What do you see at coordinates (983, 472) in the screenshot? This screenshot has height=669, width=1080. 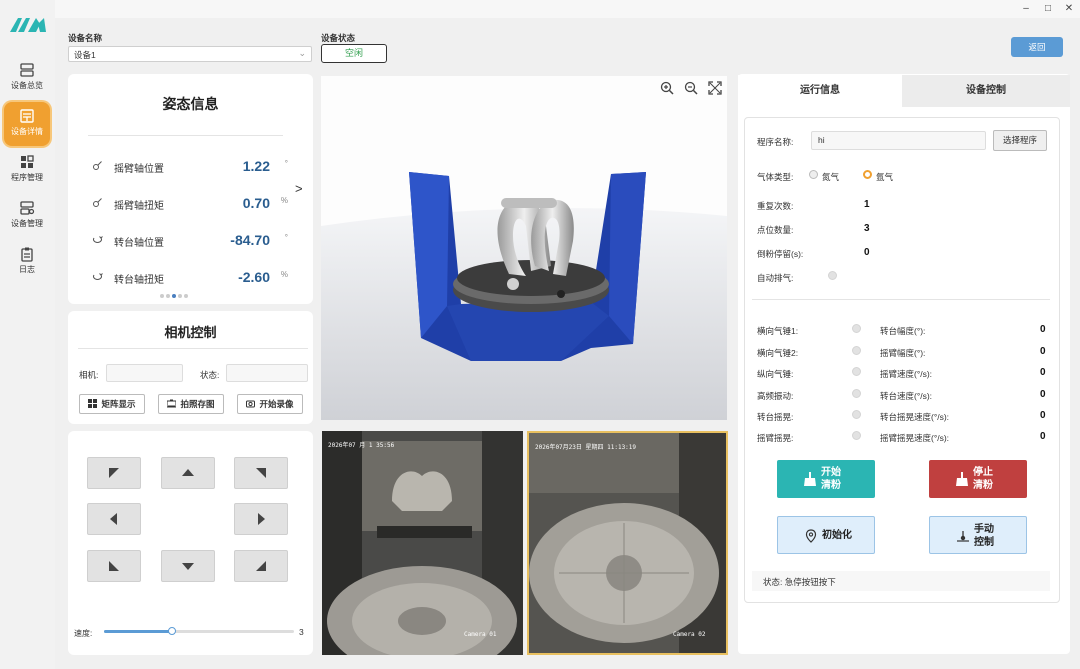 I see `stop-clean-label-1: 停止` at bounding box center [983, 472].